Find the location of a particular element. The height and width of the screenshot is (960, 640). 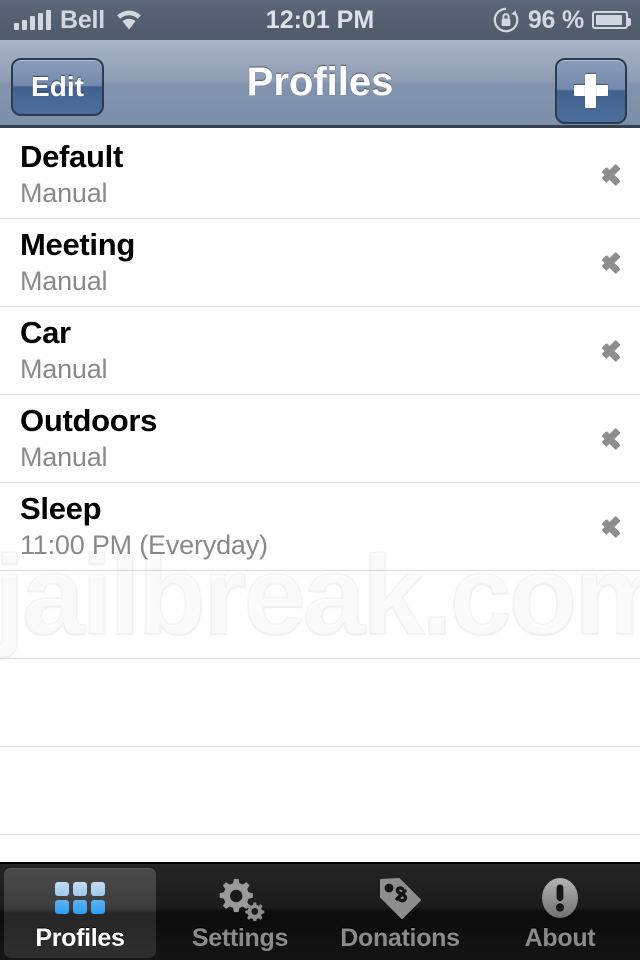

status-bar: Bell 12:01 PM 96 % is located at coordinates (320, 20).